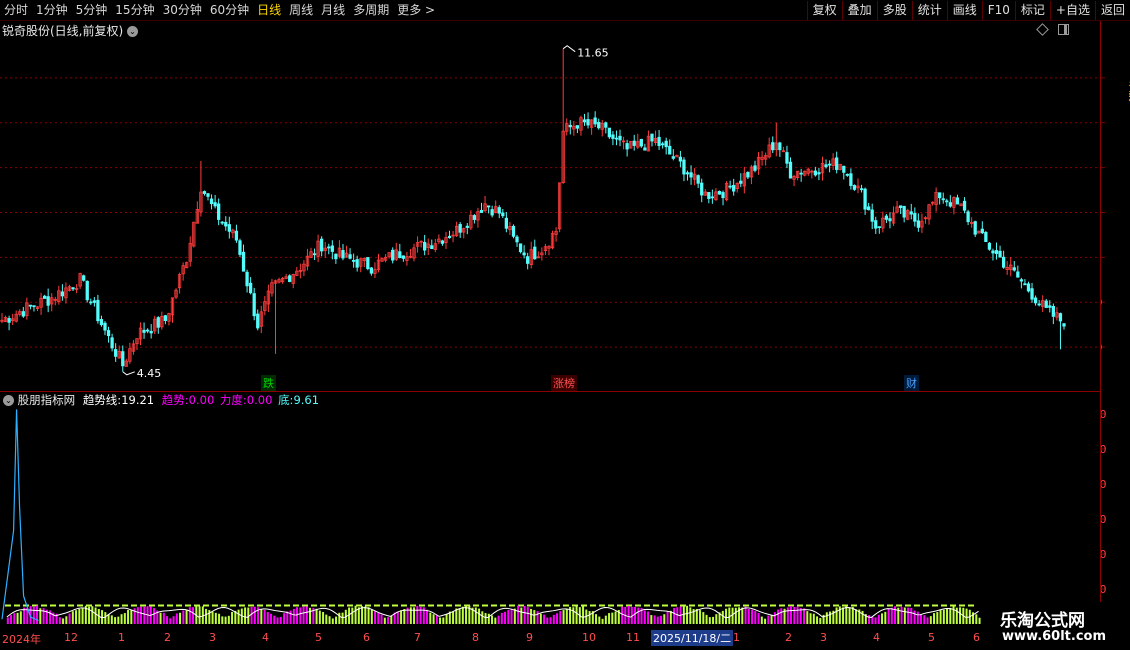 This screenshot has width=1130, height=650. What do you see at coordinates (929, 10) in the screenshot?
I see `tool-button-3: 统计` at bounding box center [929, 10].